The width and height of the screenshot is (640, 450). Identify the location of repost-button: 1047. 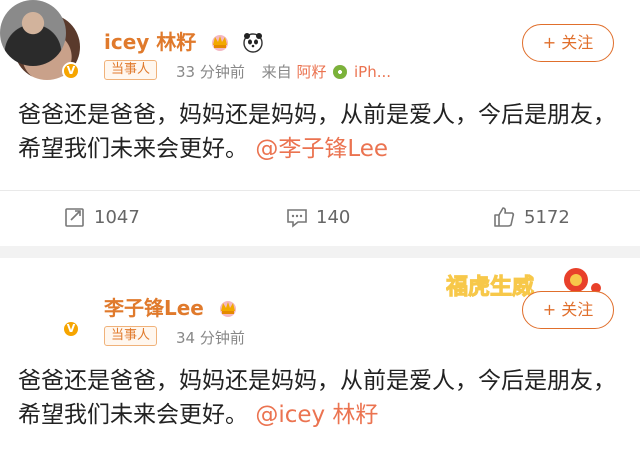
(102, 217).